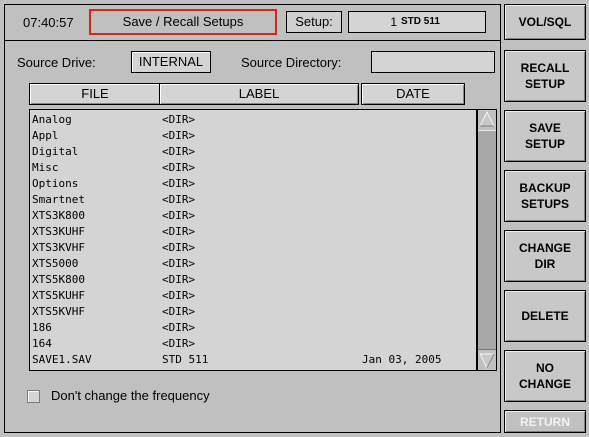 The width and height of the screenshot is (589, 437). I want to click on list-scrollbar, so click(487, 240).